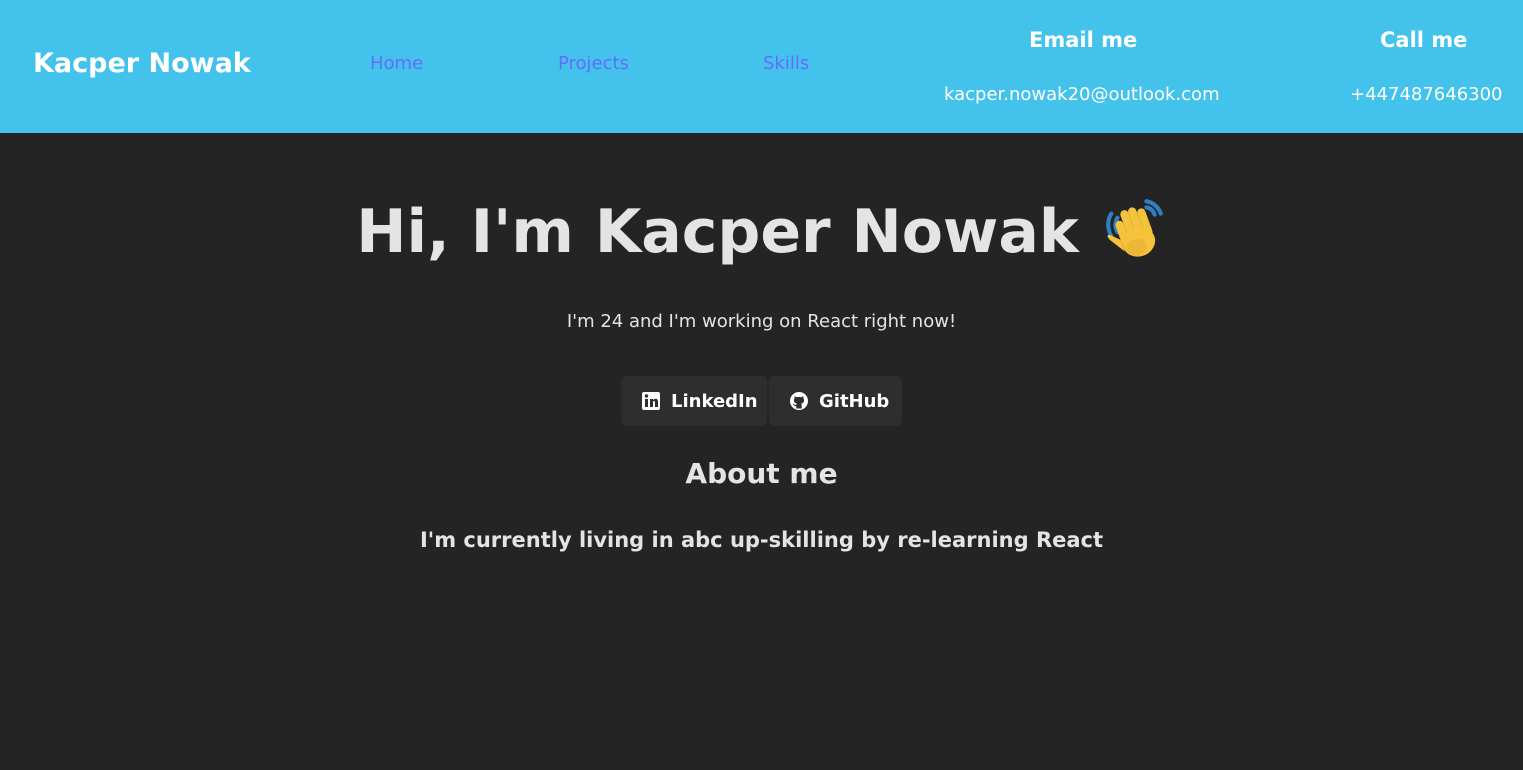 The height and width of the screenshot is (770, 1523). I want to click on nav-link-home: Home, so click(396, 64).